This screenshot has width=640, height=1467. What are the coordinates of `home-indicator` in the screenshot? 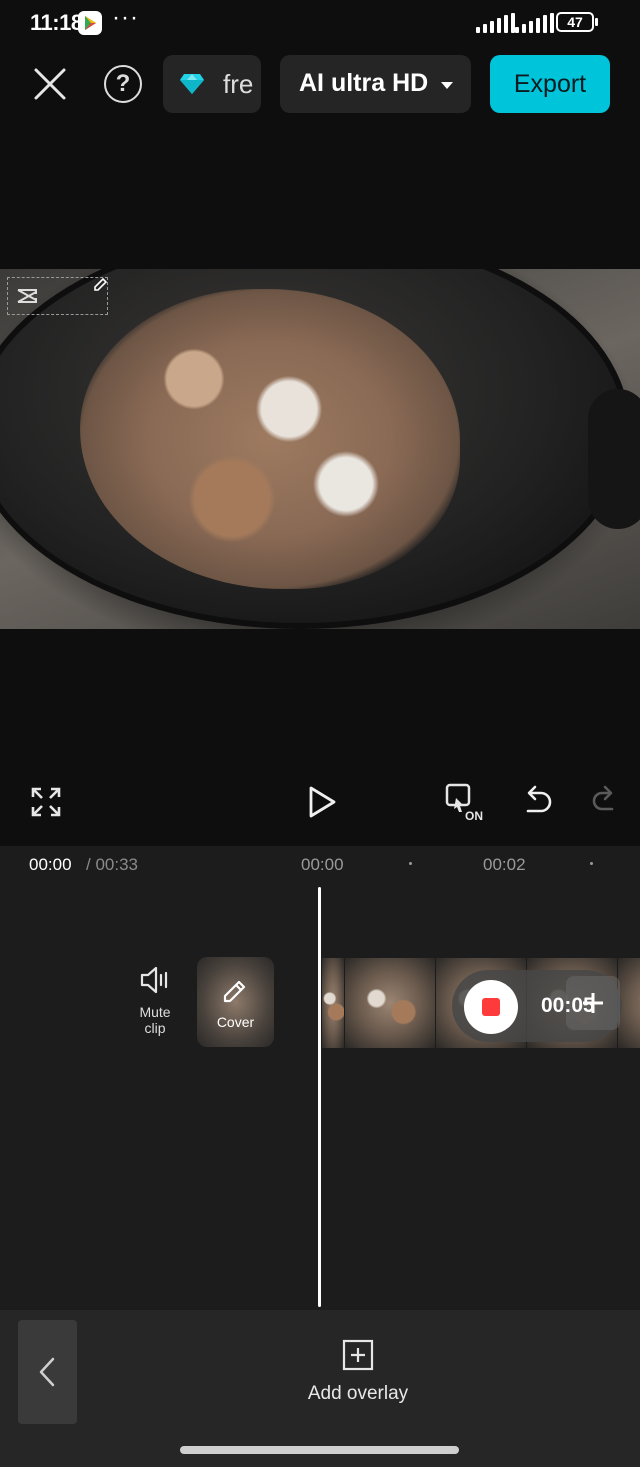 It's located at (319, 1450).